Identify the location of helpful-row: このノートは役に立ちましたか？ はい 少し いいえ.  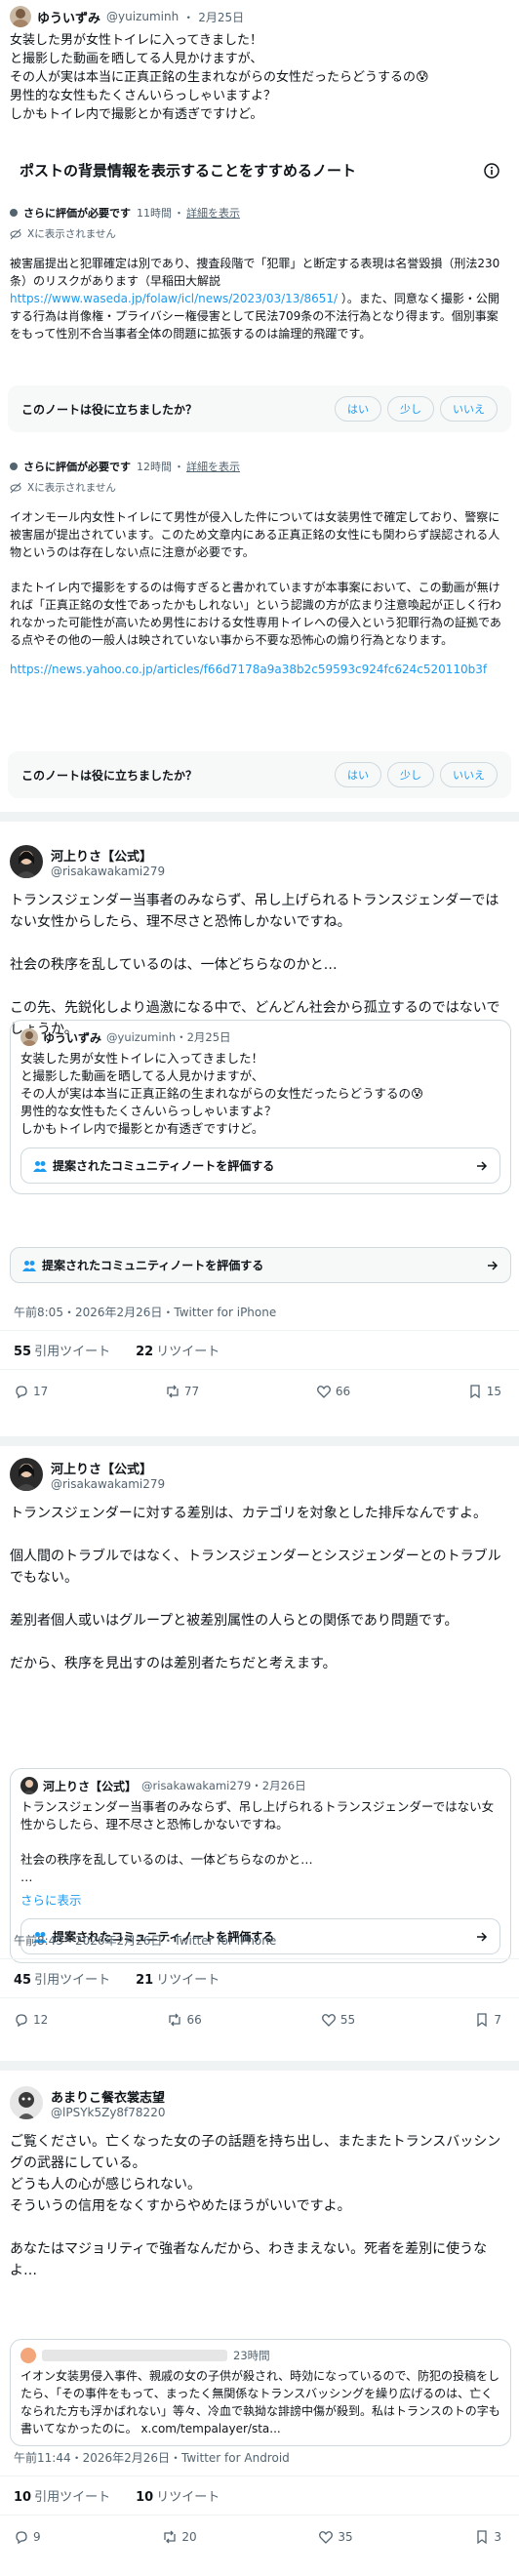
(259, 408).